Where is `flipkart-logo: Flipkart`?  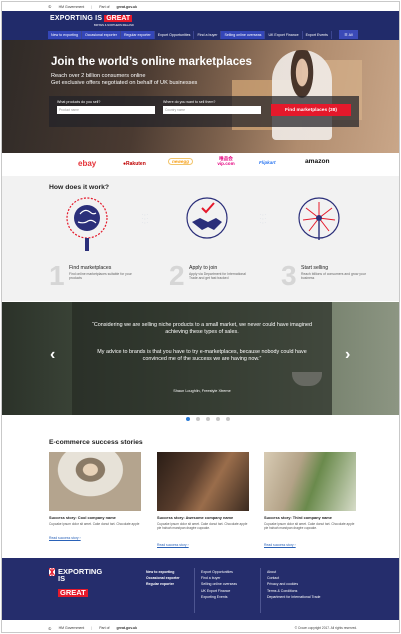
flipkart-logo: Flipkart is located at coordinates (267, 162).